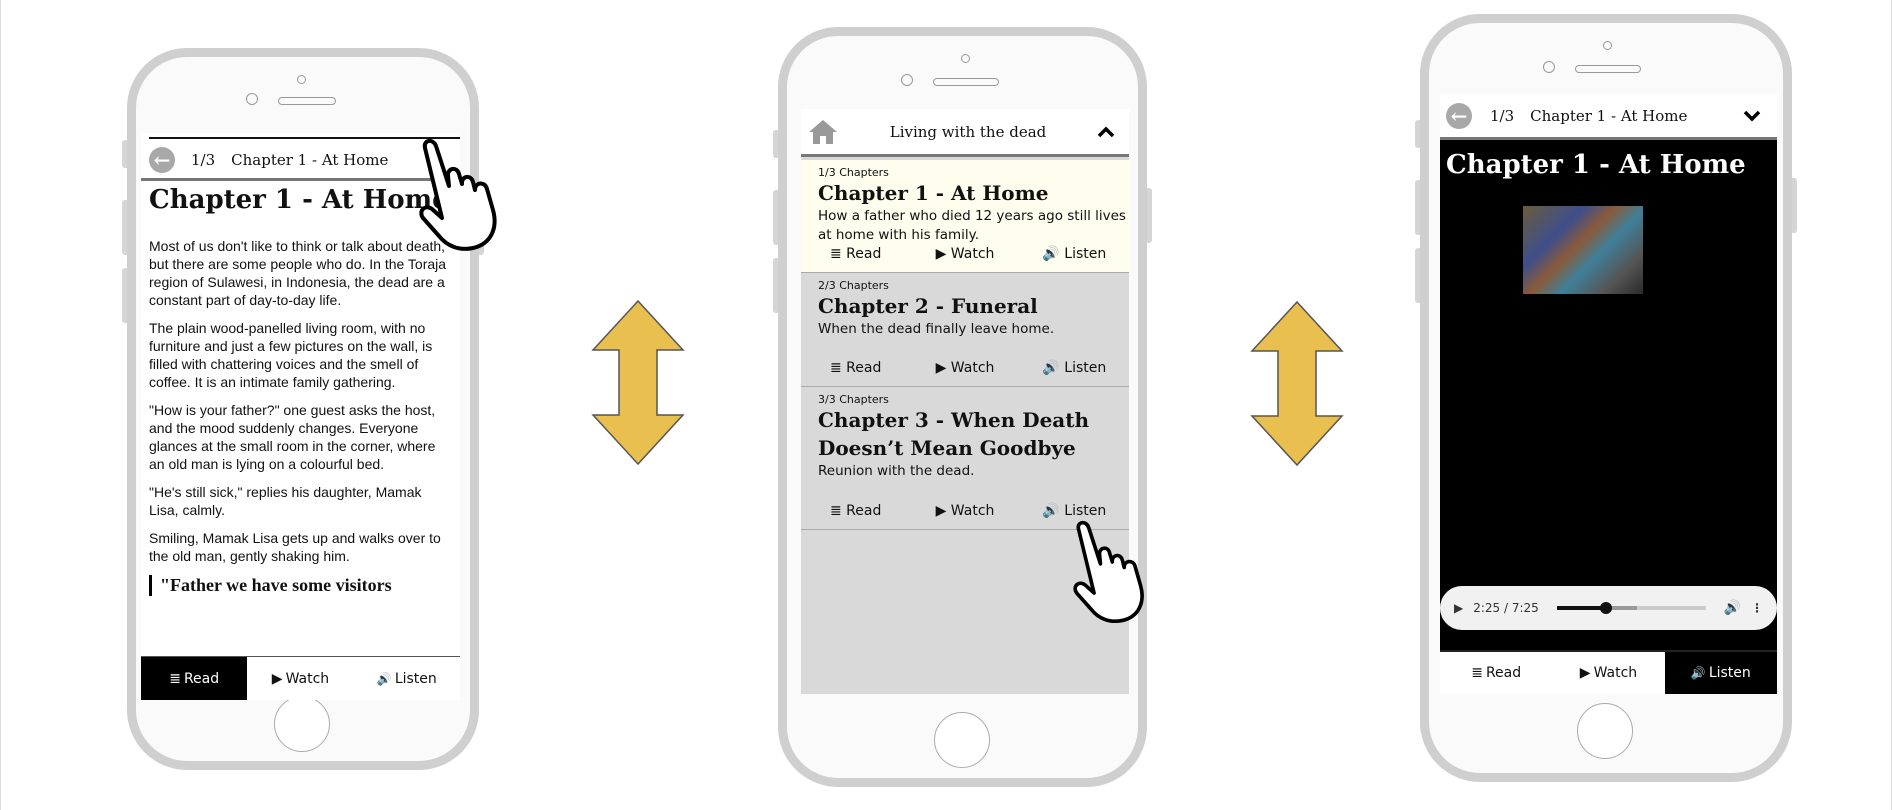 This screenshot has width=1892, height=810. Describe the element at coordinates (823, 132) in the screenshot. I see `home-icon` at that location.